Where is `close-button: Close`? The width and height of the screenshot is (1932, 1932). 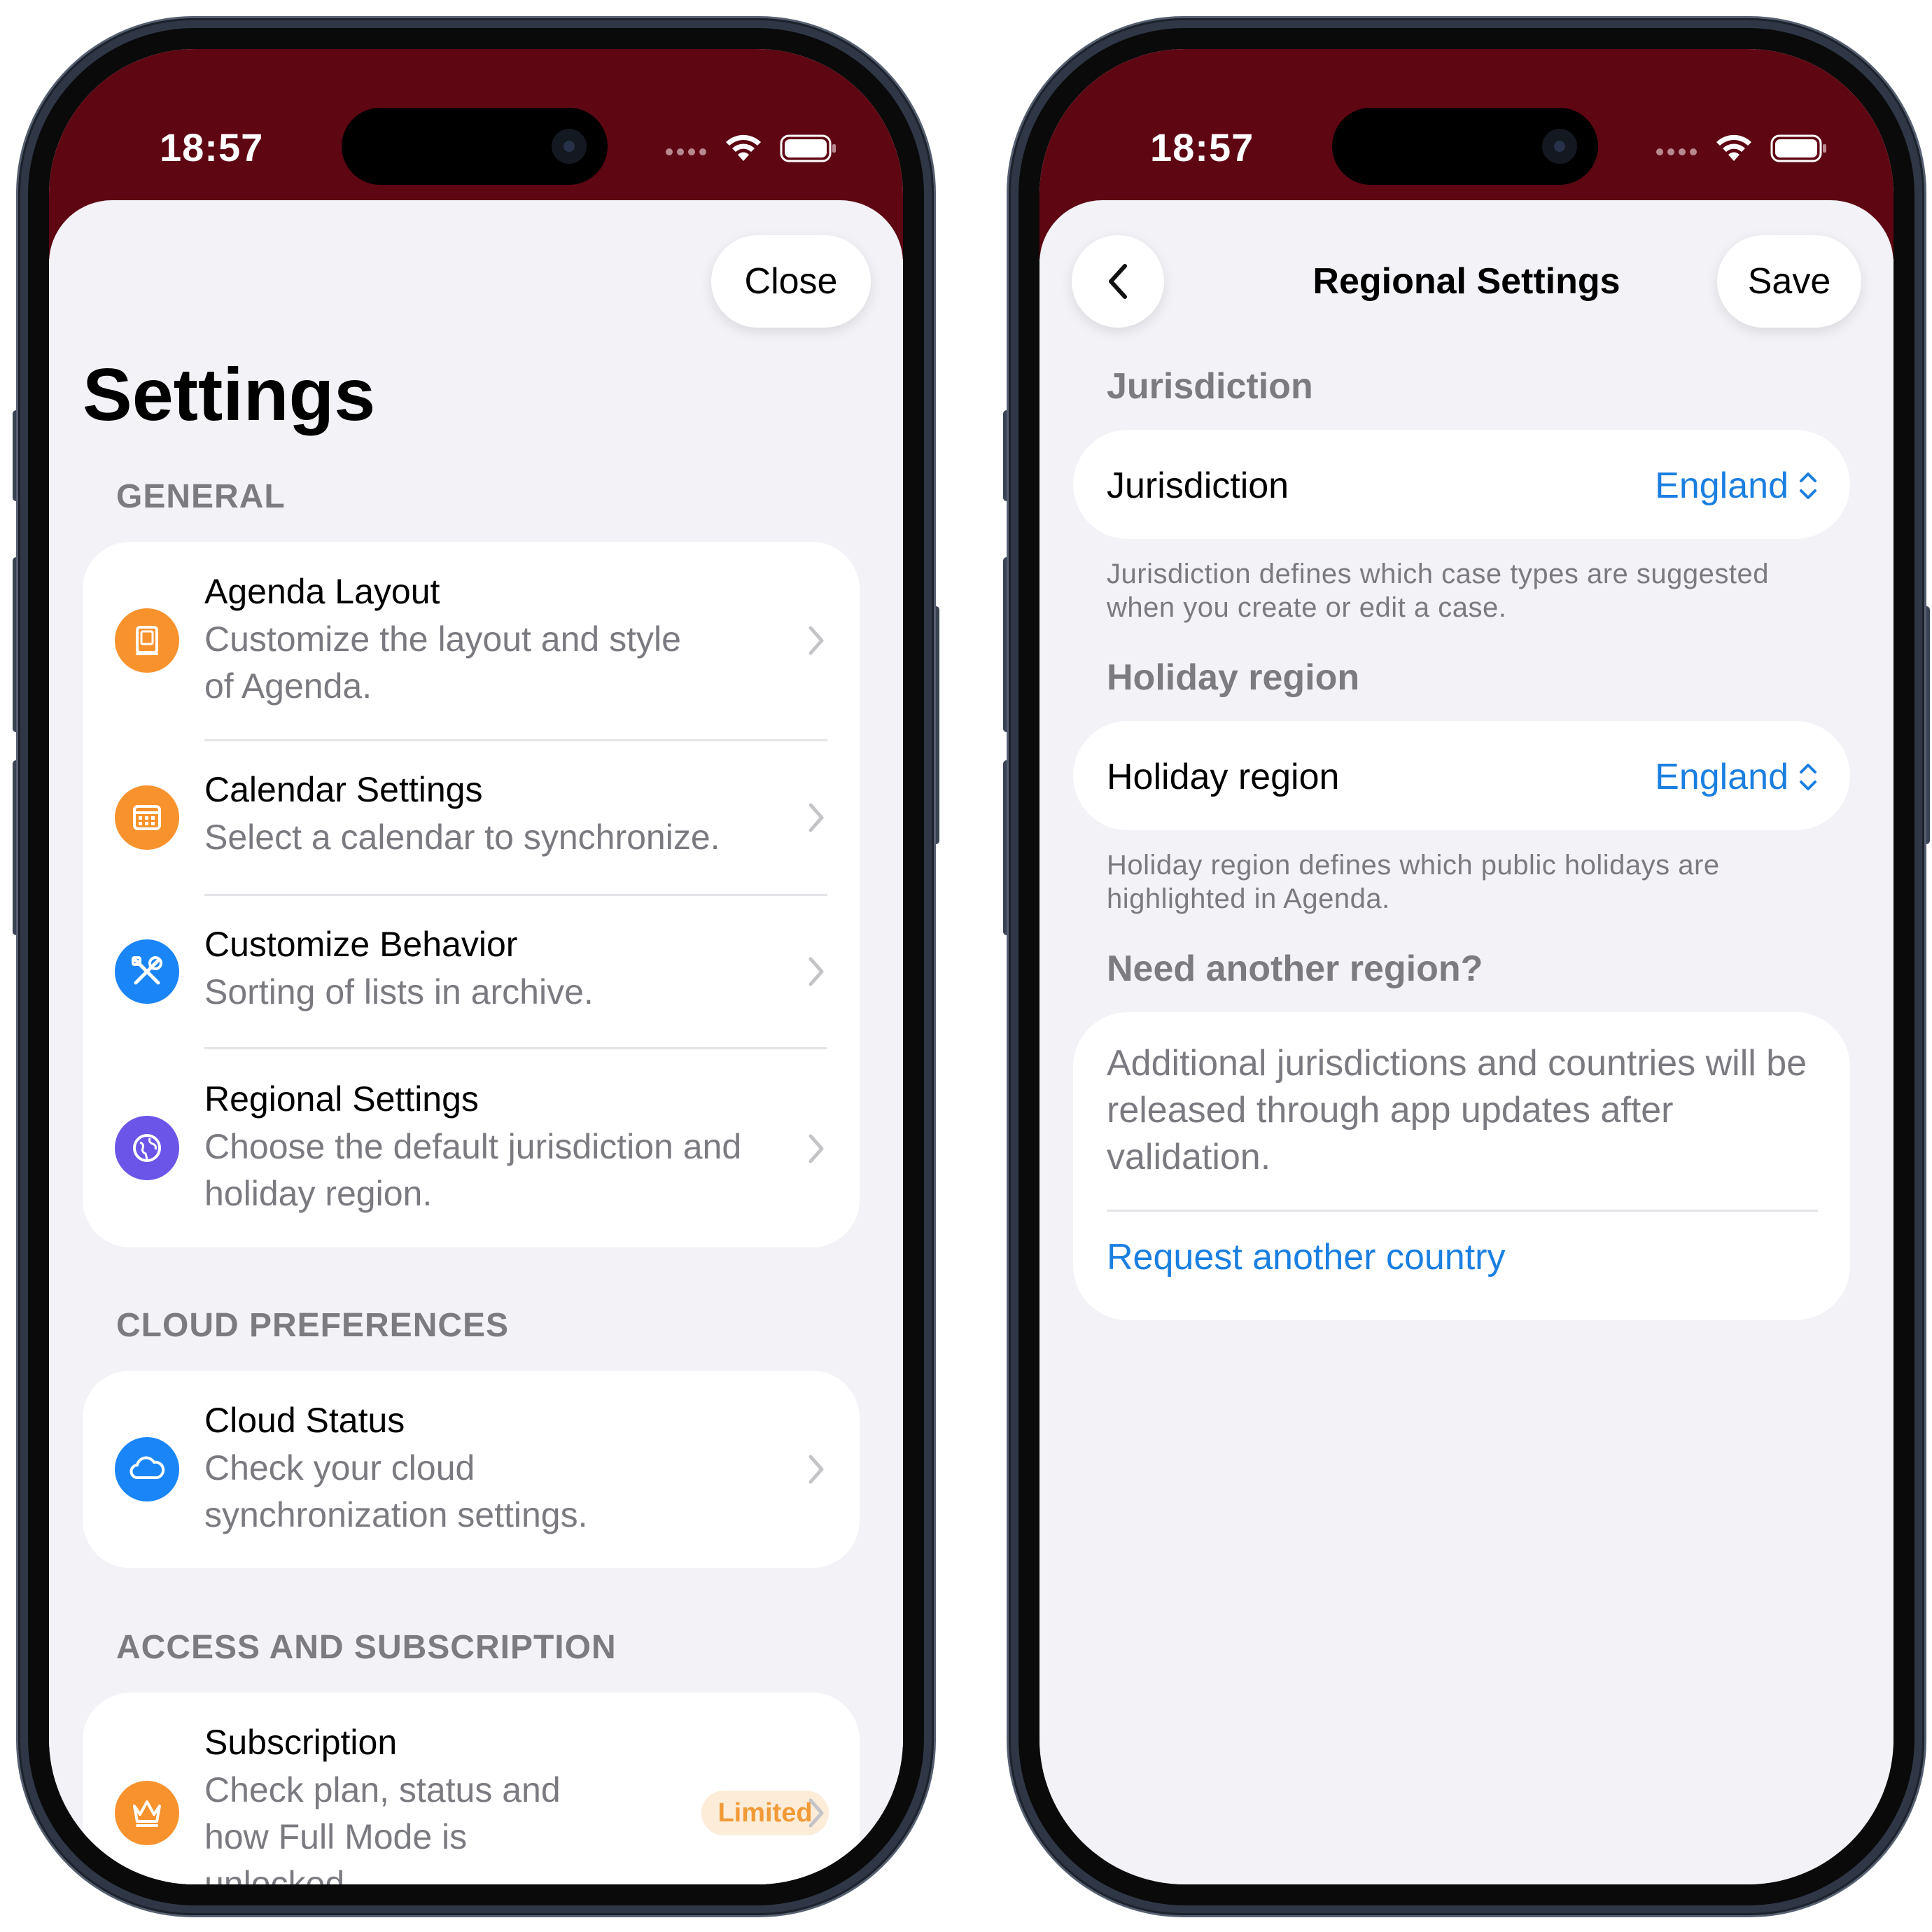 close-button: Close is located at coordinates (791, 281).